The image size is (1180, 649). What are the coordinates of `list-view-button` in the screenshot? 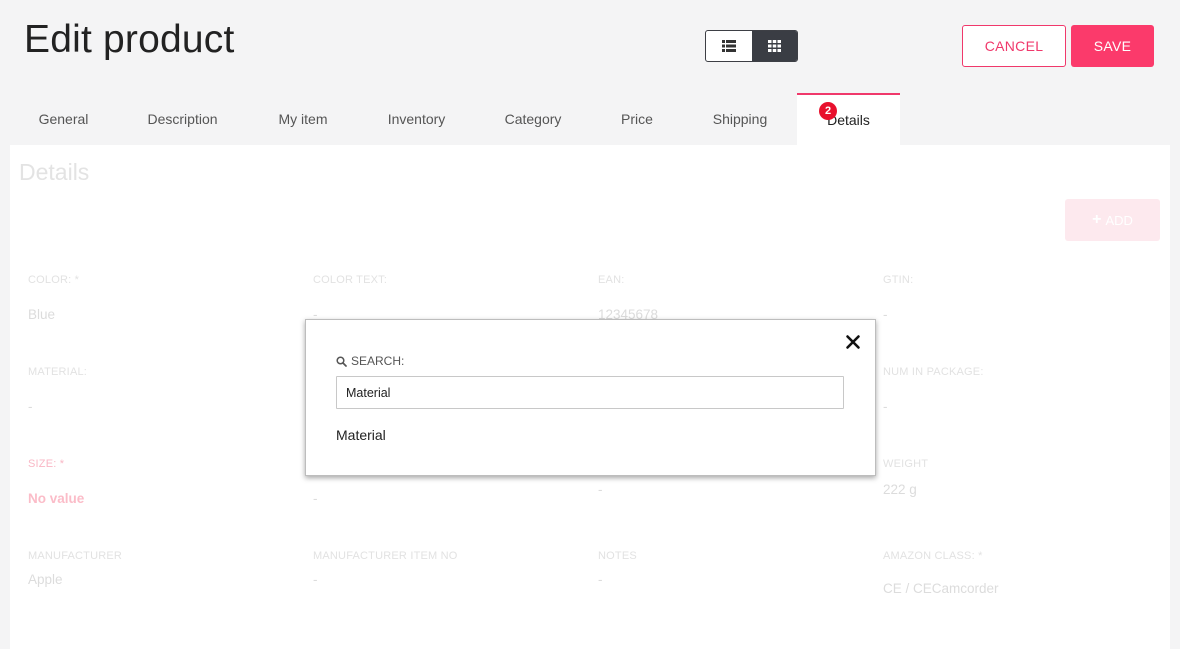 It's located at (729, 46).